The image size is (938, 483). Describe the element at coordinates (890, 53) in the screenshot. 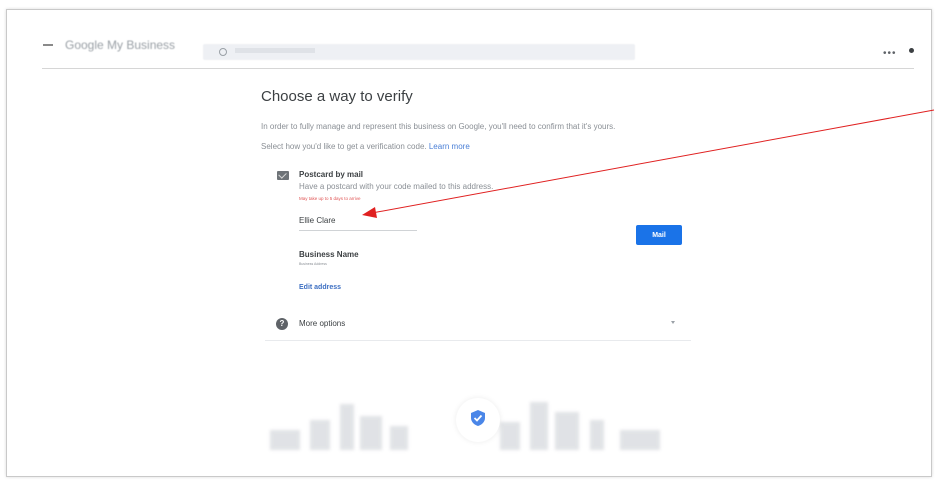

I see `apps-grid-icon: •••` at that location.